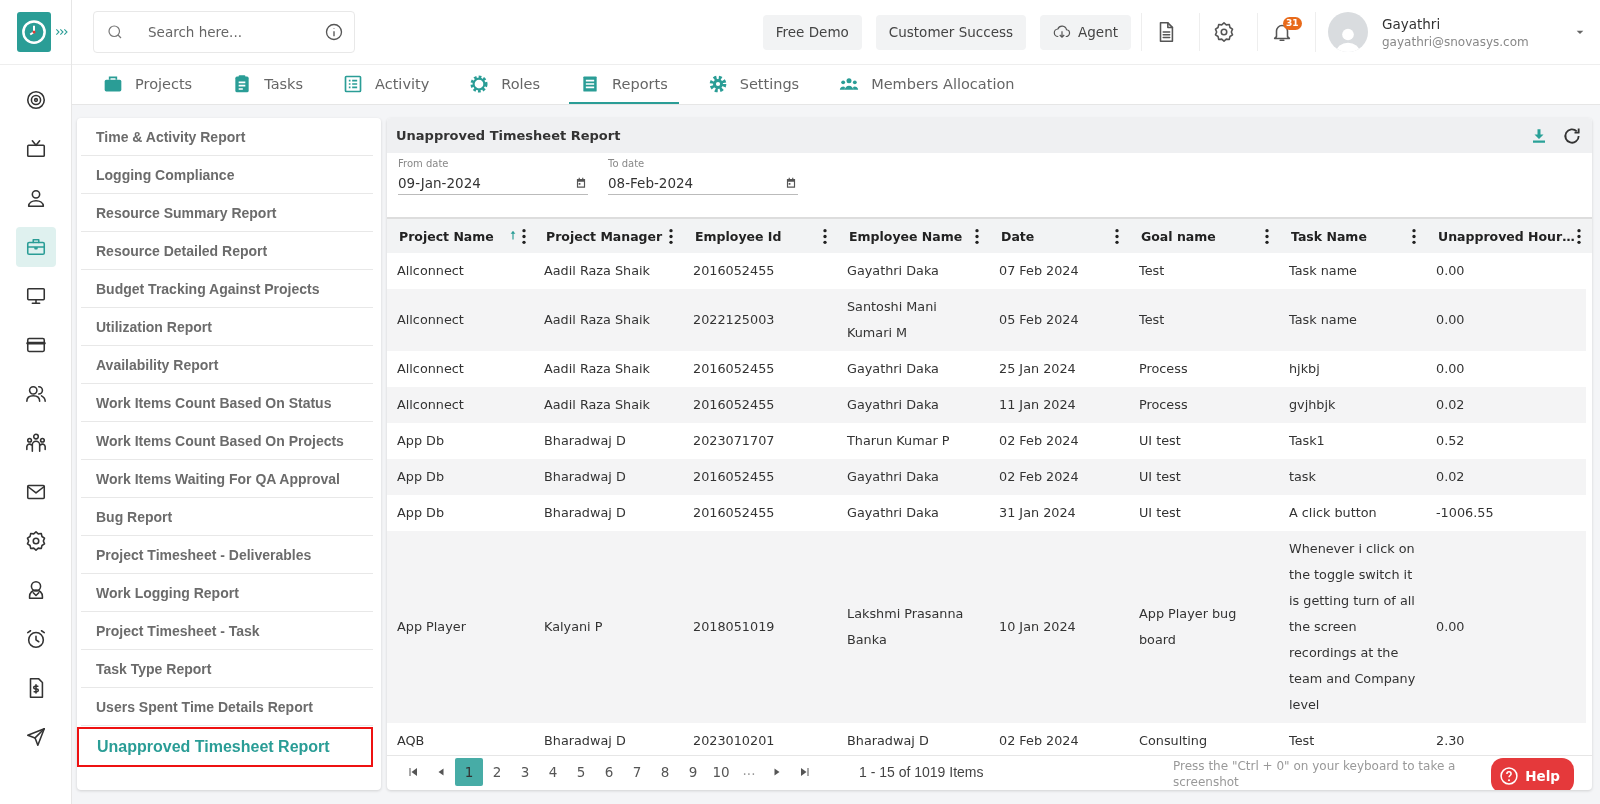 The image size is (1600, 804). I want to click on column-header: Task Name, so click(1329, 236).